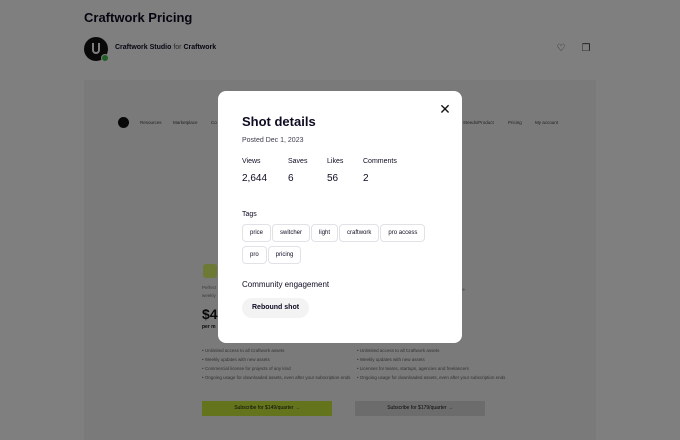 This screenshot has width=680, height=440. I want to click on tags-label: Tags, so click(249, 214).